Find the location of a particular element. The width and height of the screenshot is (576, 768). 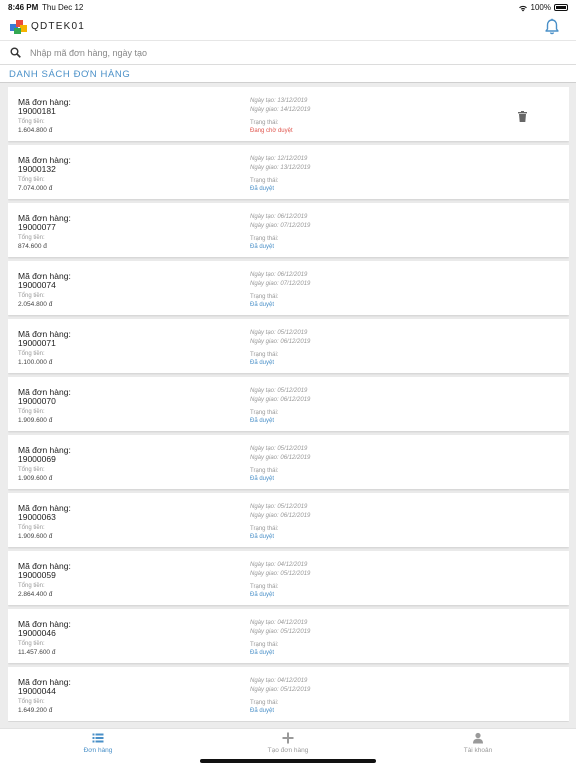

bell-icon is located at coordinates (552, 26).